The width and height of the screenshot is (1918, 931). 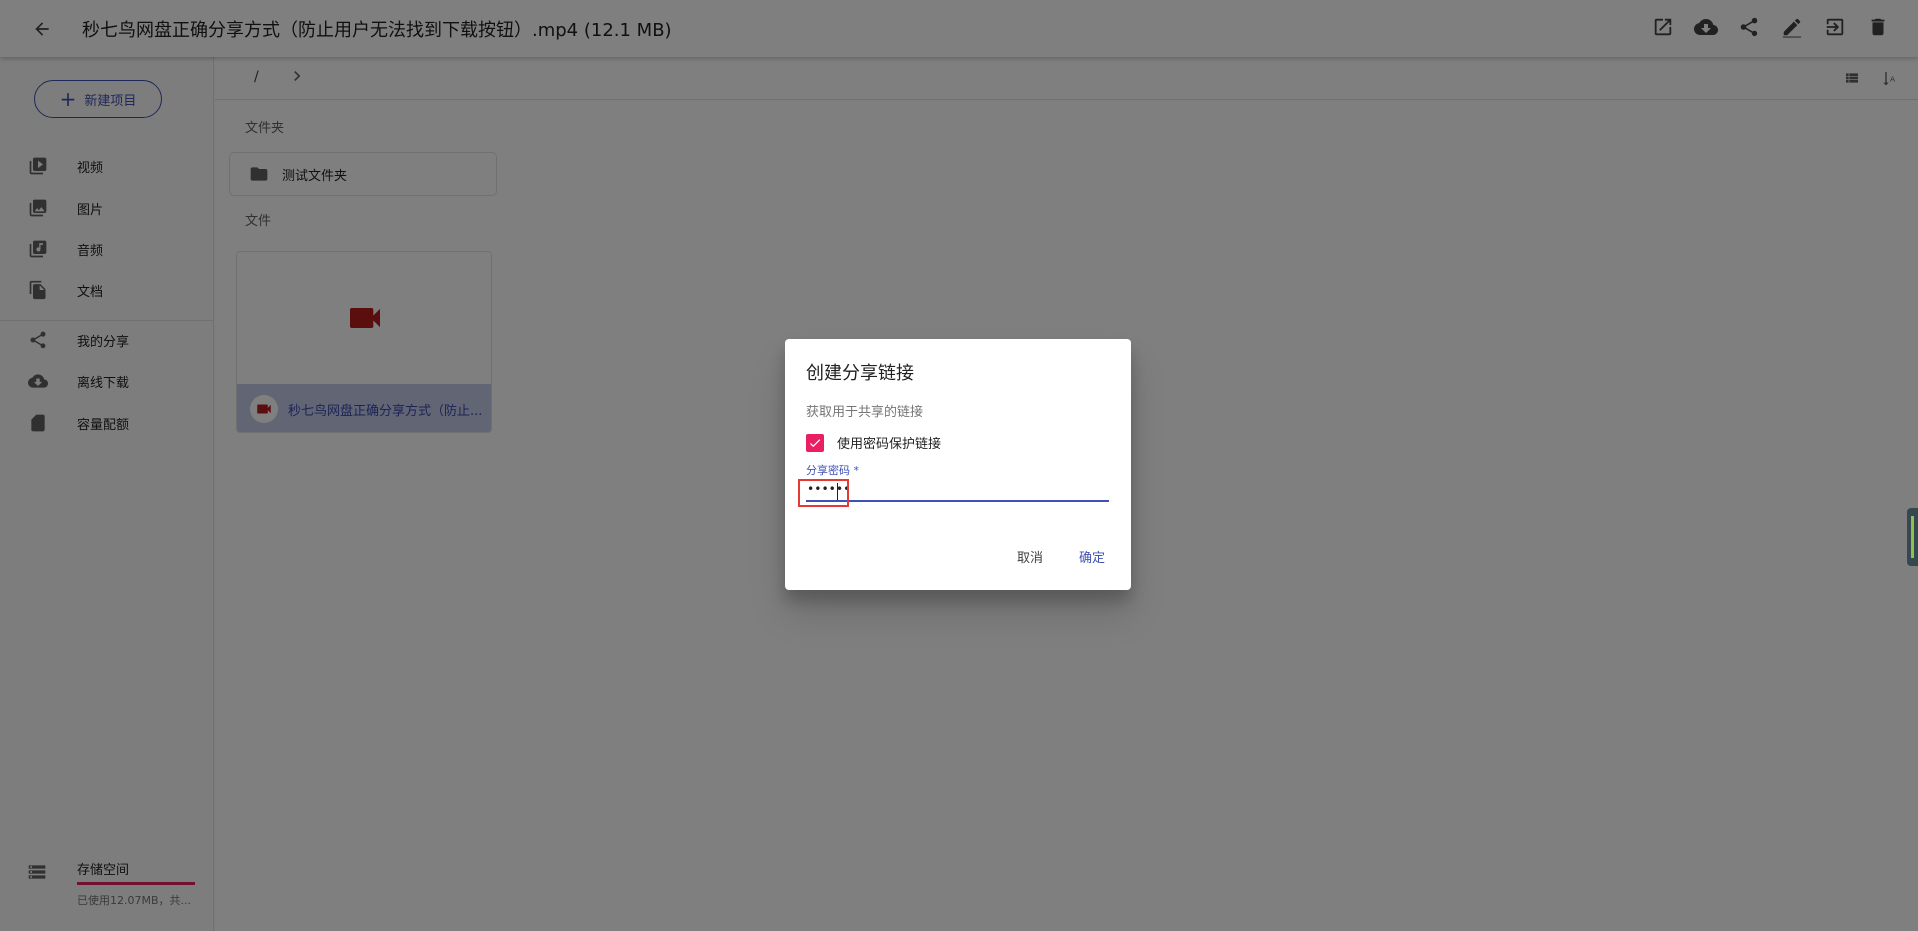 I want to click on share-password-label: 分享密码 *, so click(x=832, y=470).